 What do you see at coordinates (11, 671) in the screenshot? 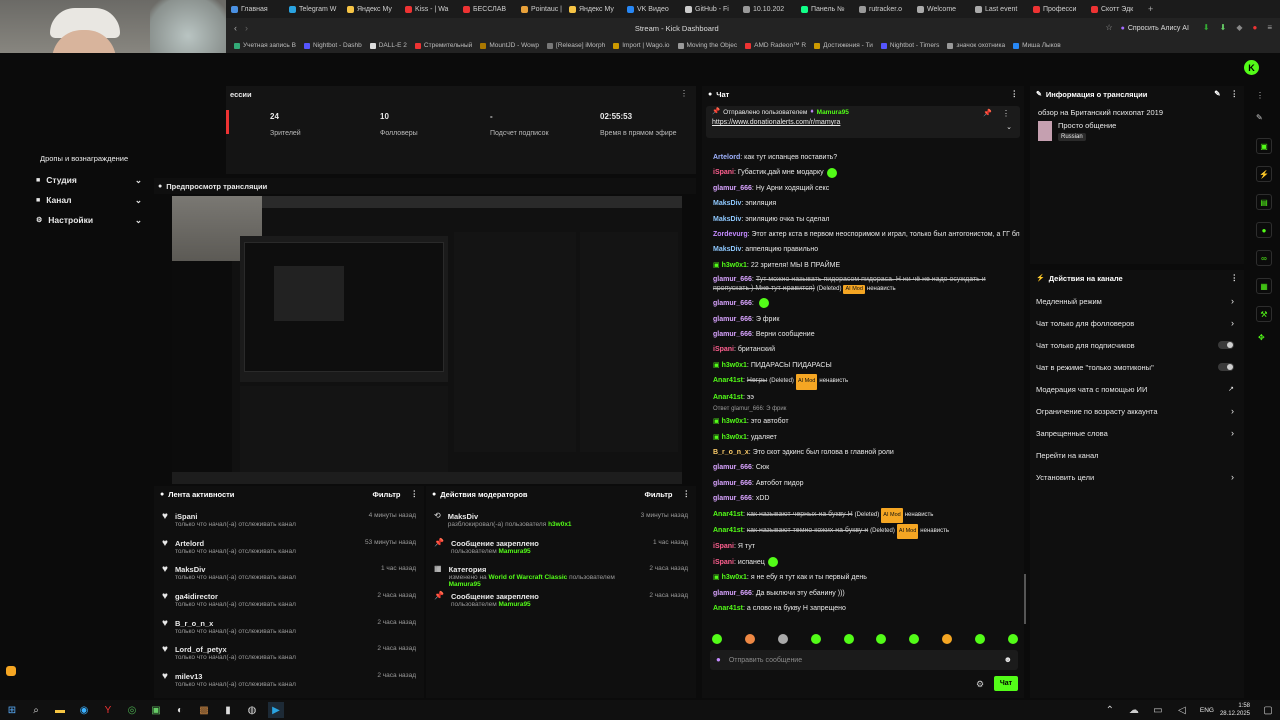
I see `sidebar-bottom-icon` at bounding box center [11, 671].